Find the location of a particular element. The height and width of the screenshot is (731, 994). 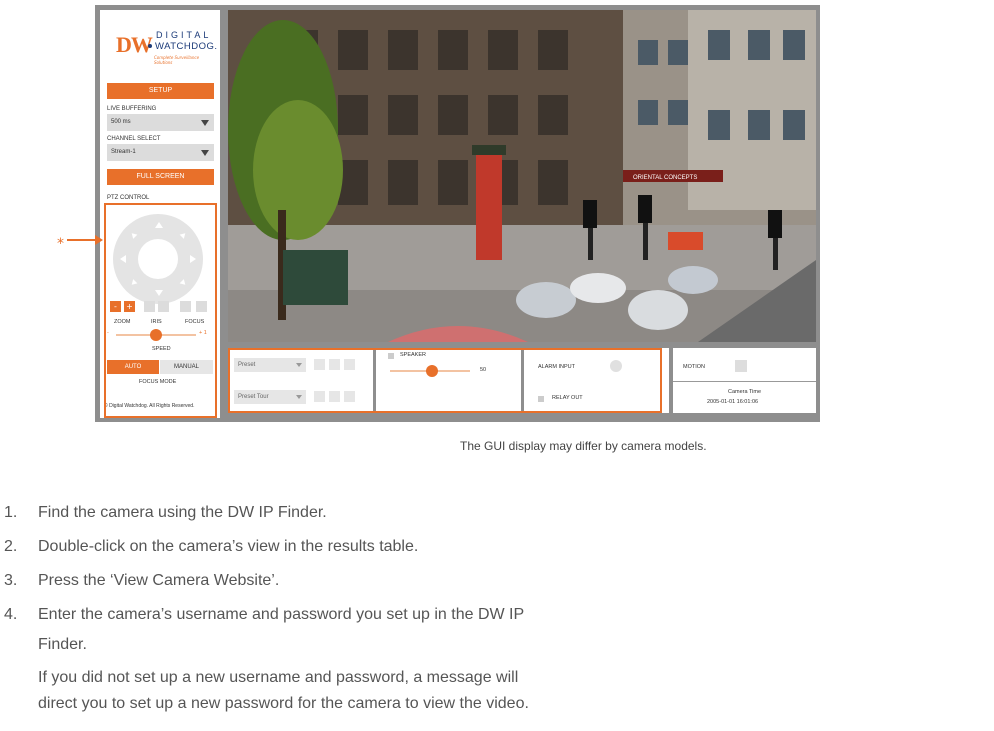

motion-panel: MOTION Camera Time 2005-01-01 16:01:06 is located at coordinates (744, 380).